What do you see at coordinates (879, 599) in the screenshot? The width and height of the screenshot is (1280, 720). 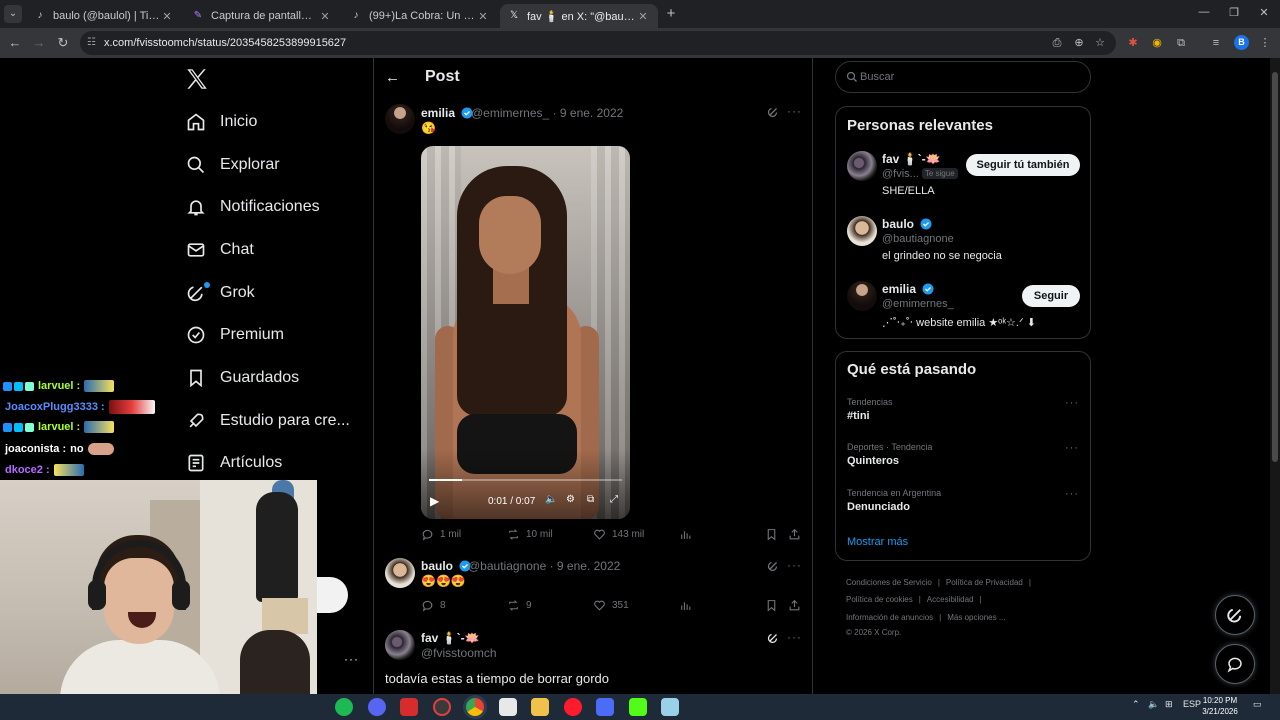 I see `footer-link: Política de cookies` at bounding box center [879, 599].